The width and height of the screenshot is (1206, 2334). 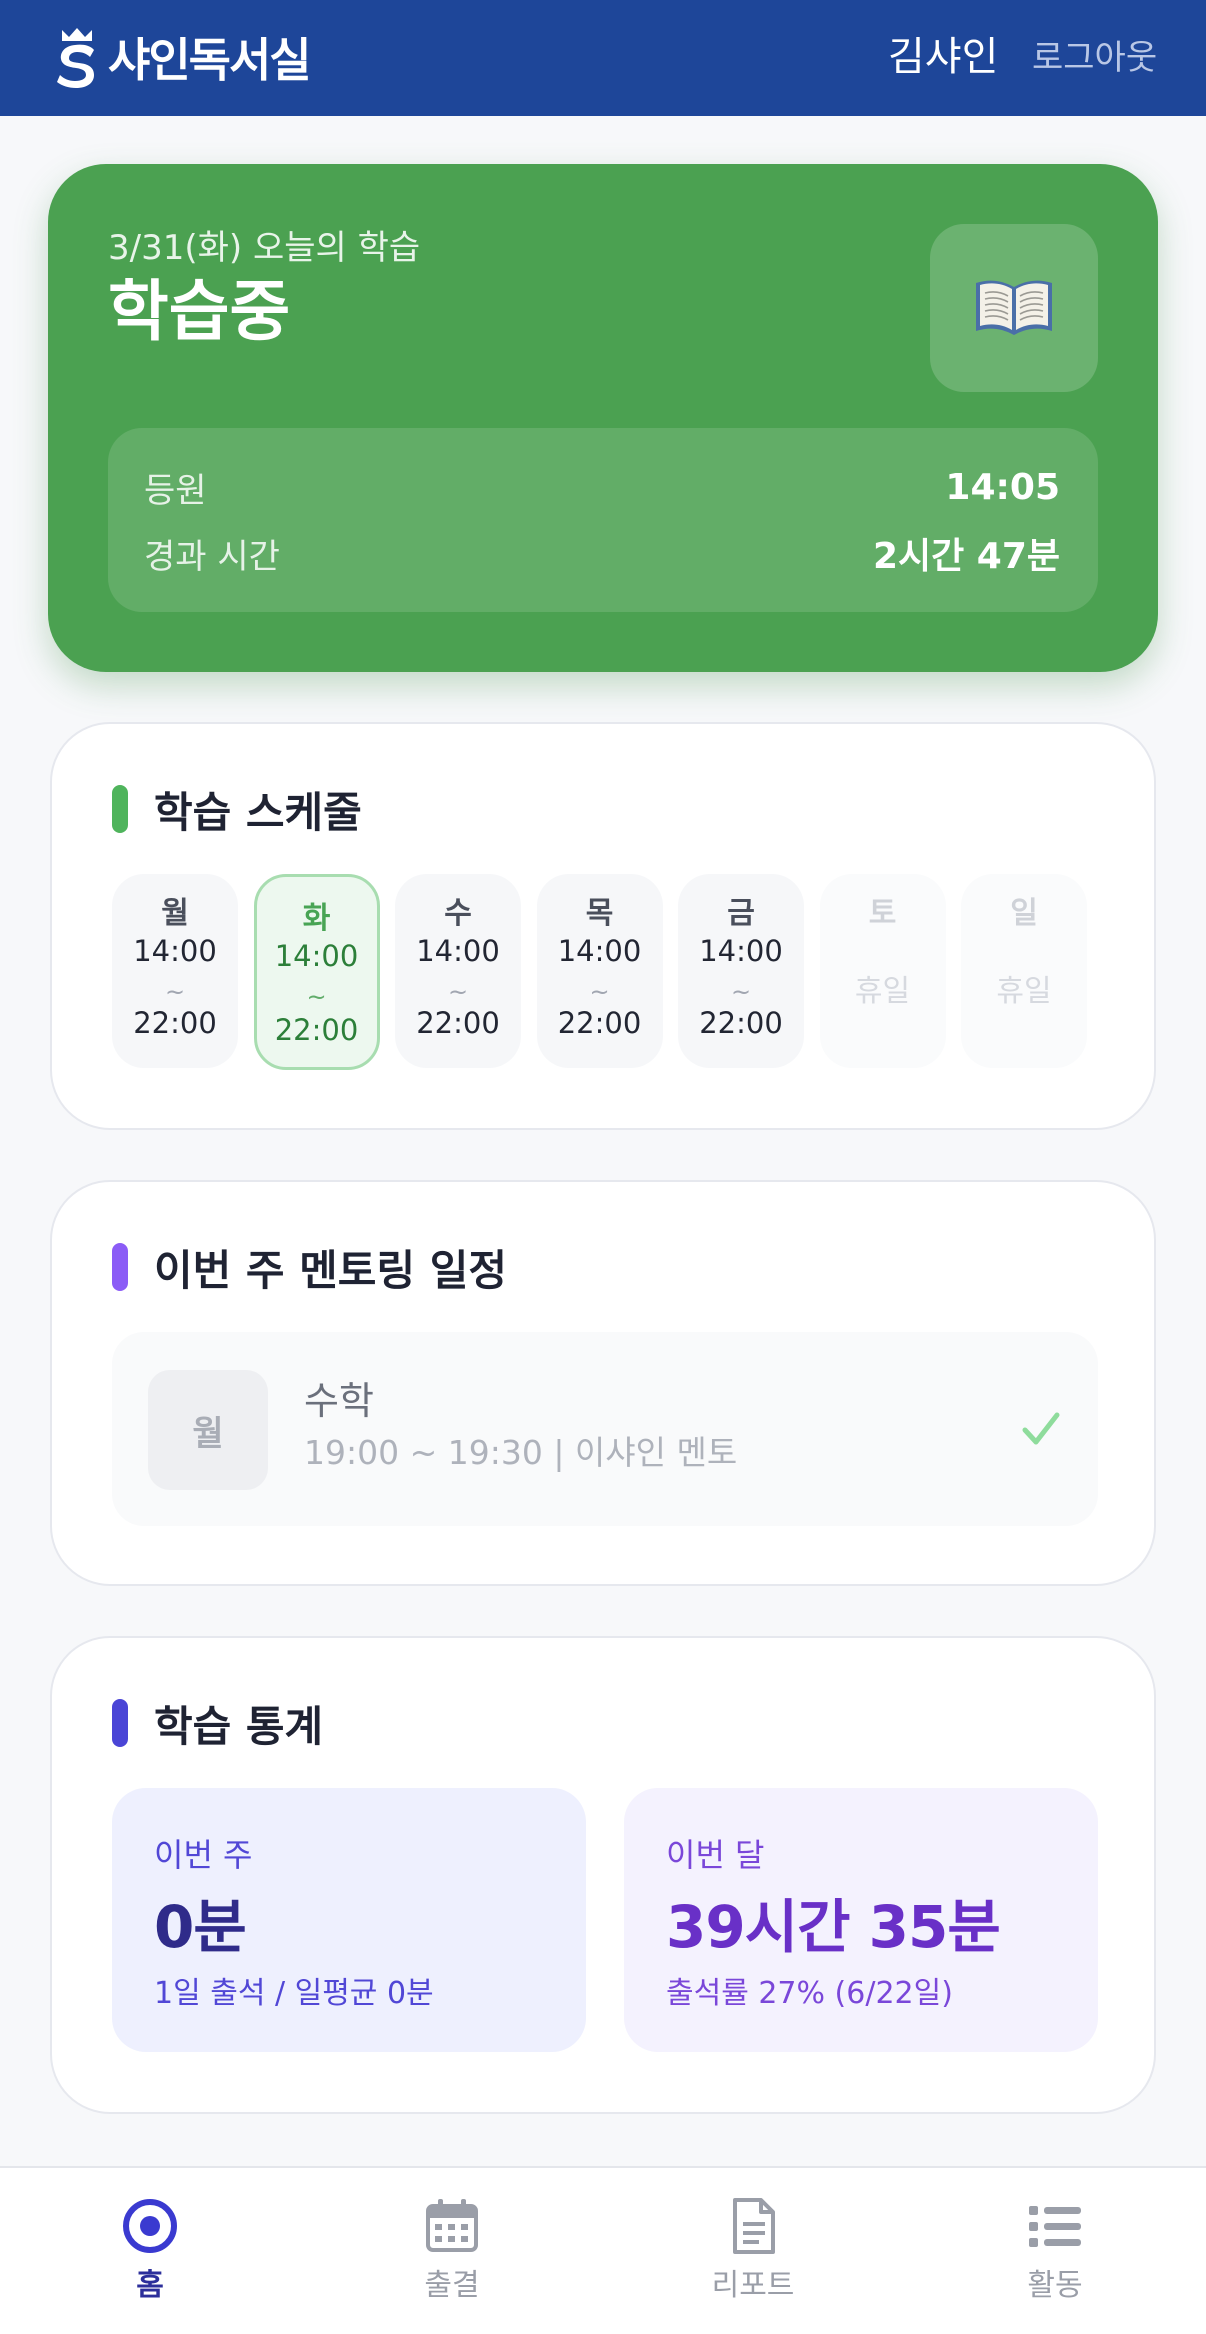 I want to click on checkin-label: 등원, so click(x=175, y=490).